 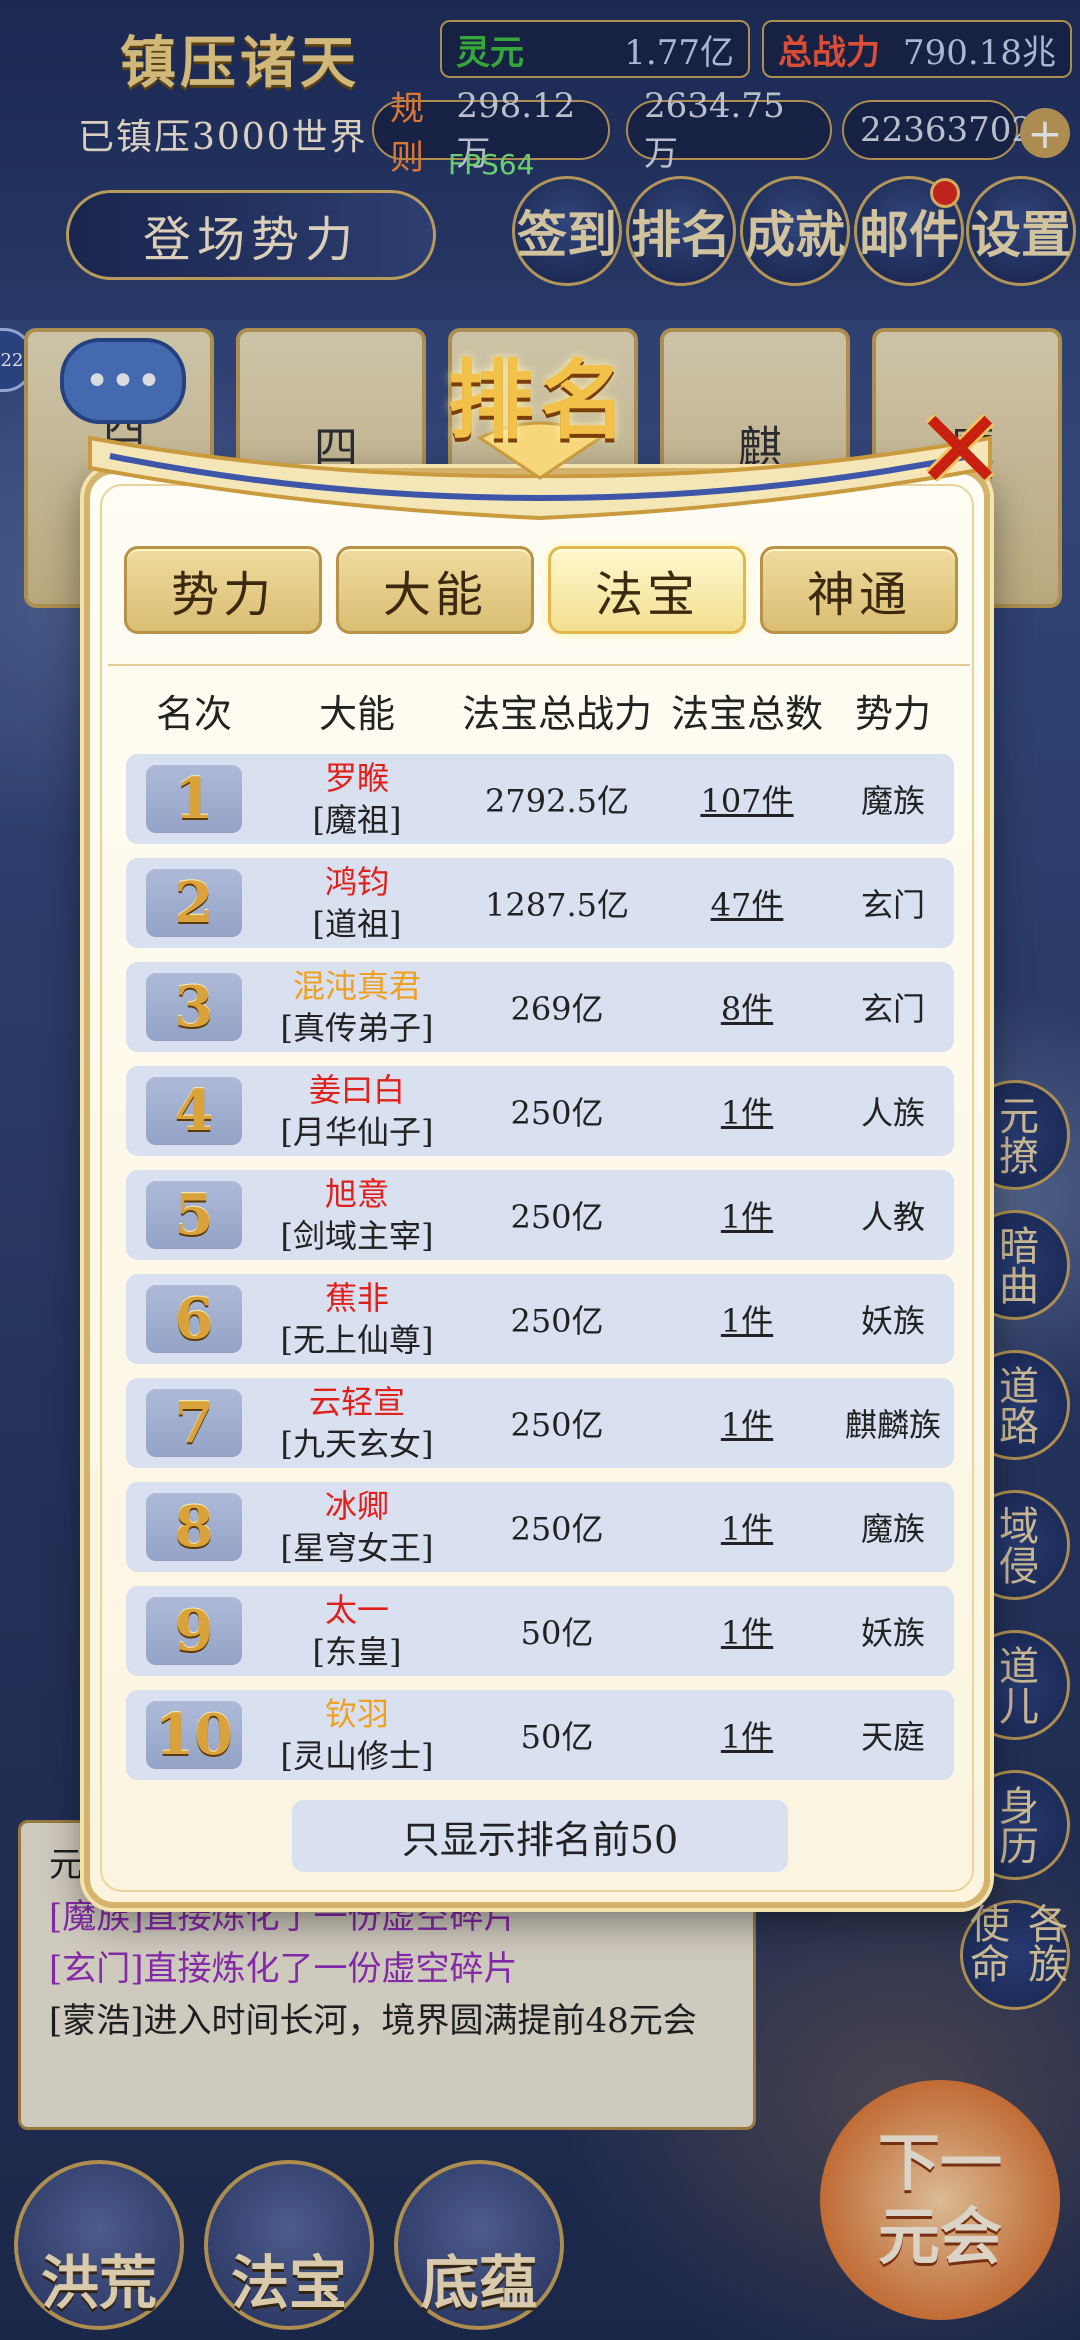 I want to click on rank-cell: 2, so click(x=194, y=903).